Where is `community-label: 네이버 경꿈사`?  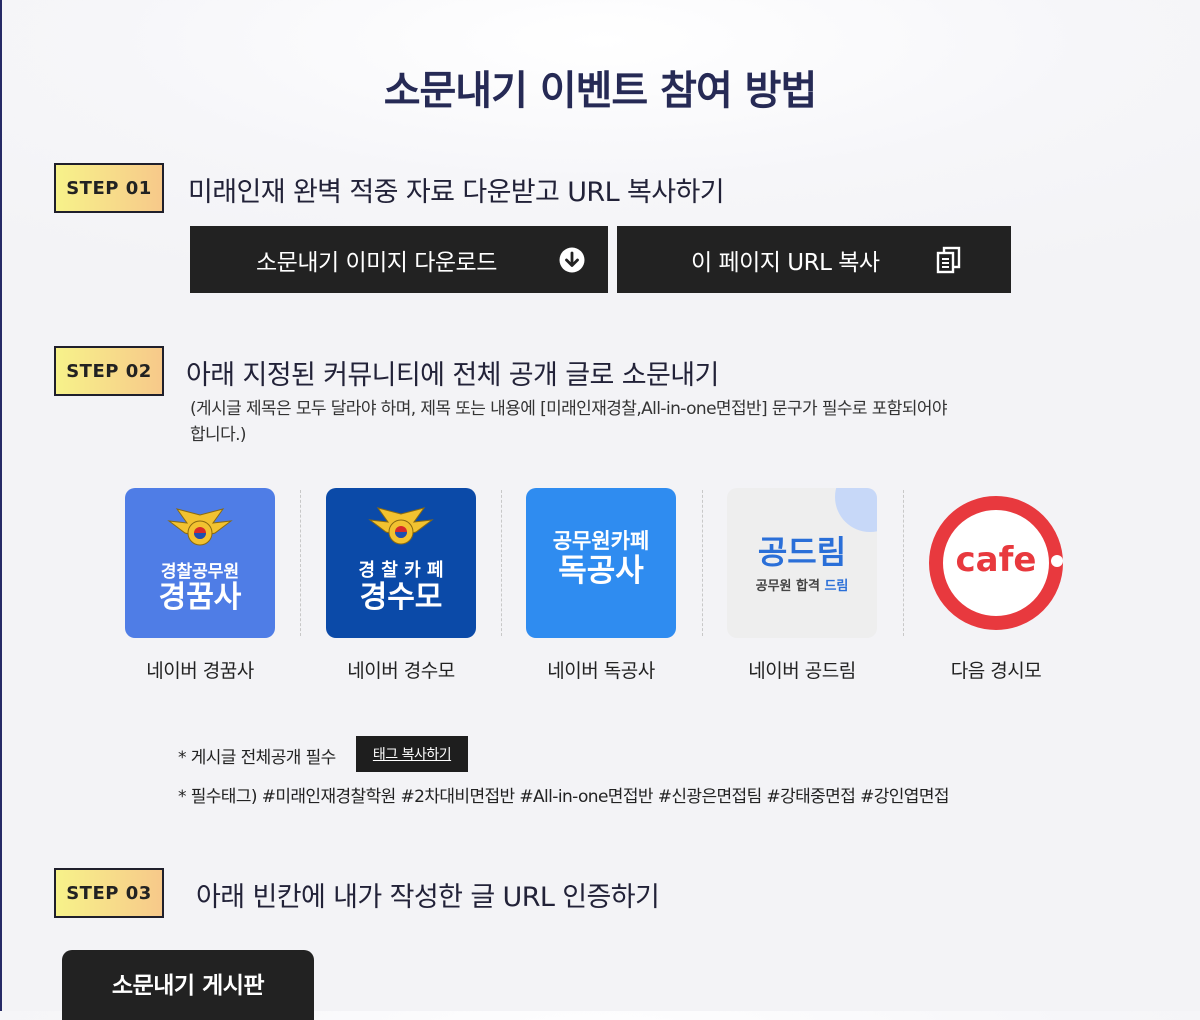
community-label: 네이버 경꿈사 is located at coordinates (200, 671).